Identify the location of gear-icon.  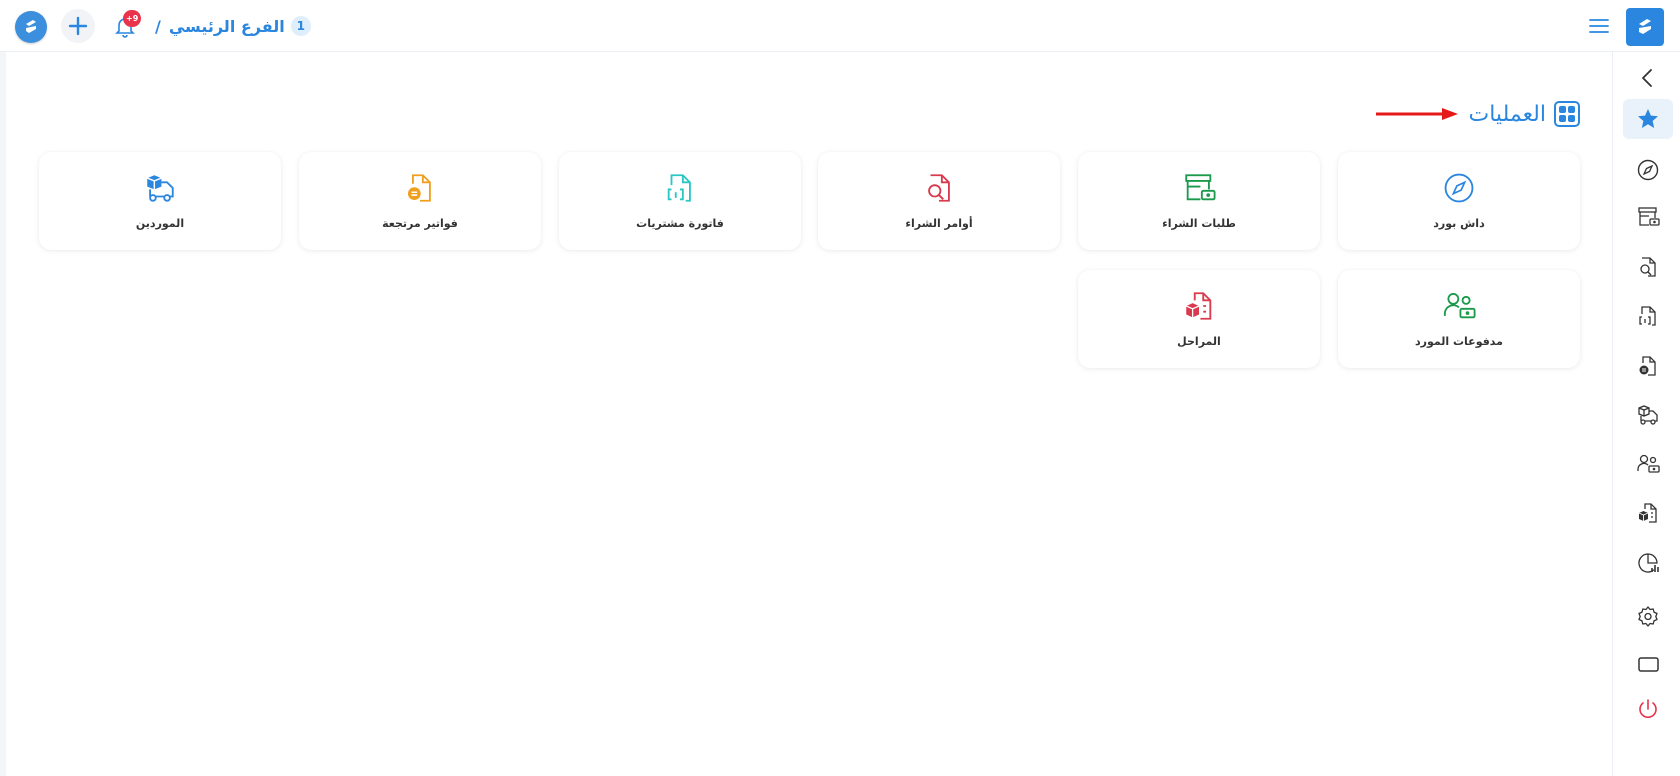
(1648, 616).